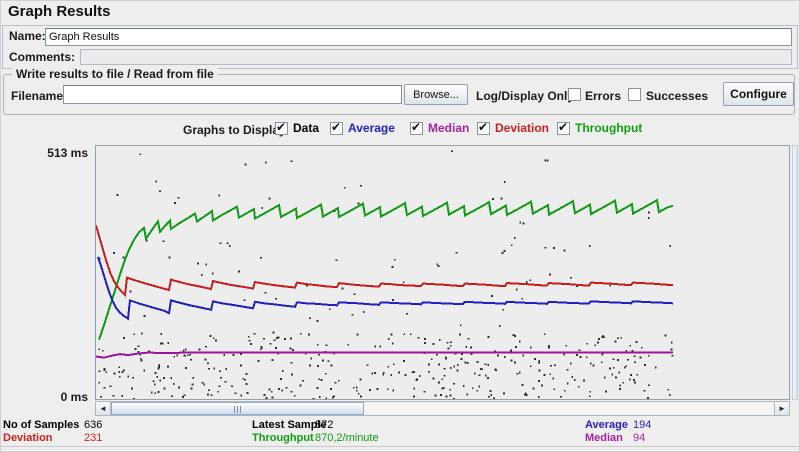  What do you see at coordinates (418, 37) in the screenshot?
I see `name-input` at bounding box center [418, 37].